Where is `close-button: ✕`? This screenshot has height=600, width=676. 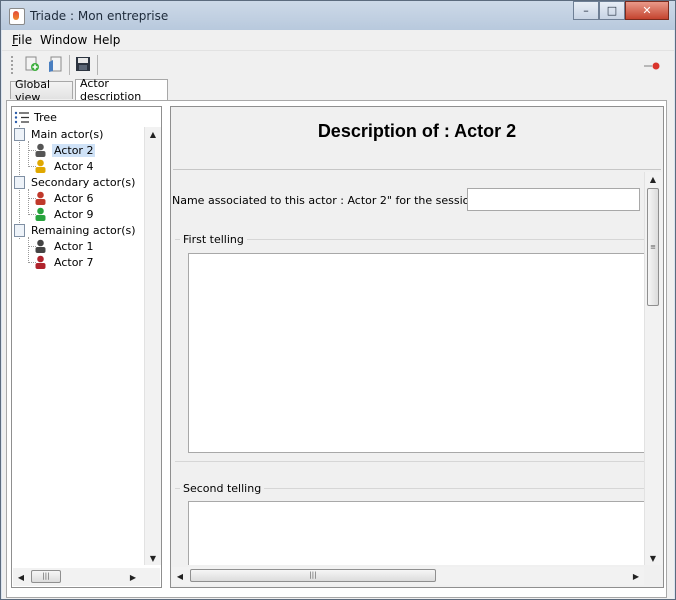 close-button: ✕ is located at coordinates (647, 10).